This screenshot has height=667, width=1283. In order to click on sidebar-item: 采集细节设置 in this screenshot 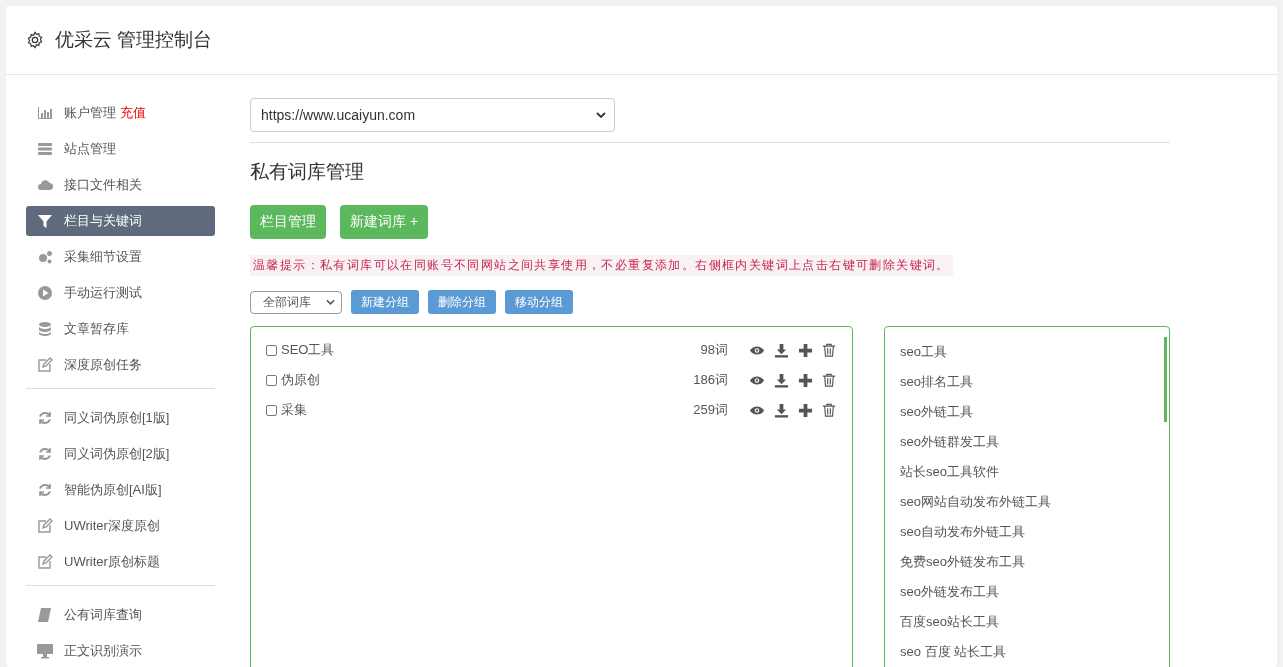, I will do `click(120, 257)`.